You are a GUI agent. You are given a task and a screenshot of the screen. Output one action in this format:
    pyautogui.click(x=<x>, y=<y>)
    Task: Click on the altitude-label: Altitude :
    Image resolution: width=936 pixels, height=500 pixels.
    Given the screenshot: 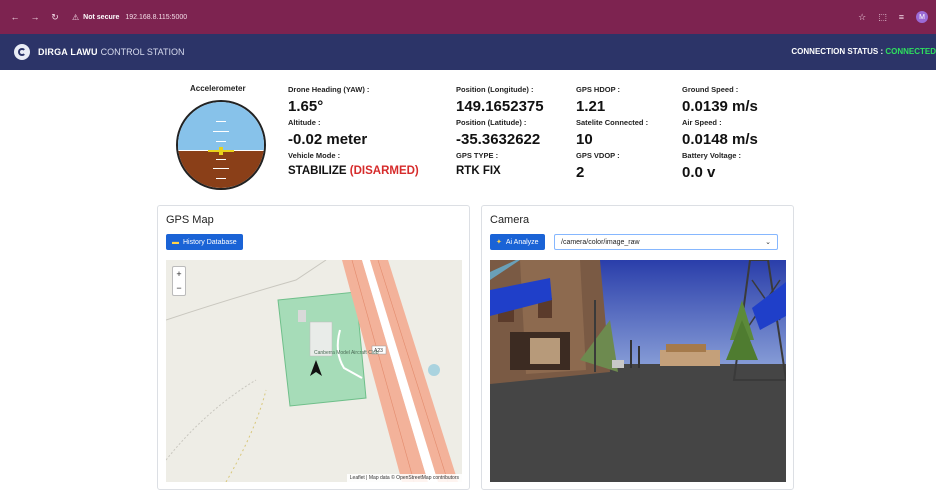 What is the action you would take?
    pyautogui.click(x=304, y=122)
    